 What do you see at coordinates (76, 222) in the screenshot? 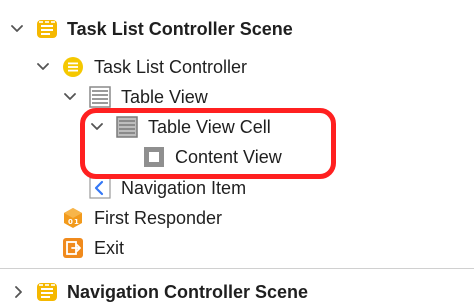
I see `svg-text: 1` at bounding box center [76, 222].